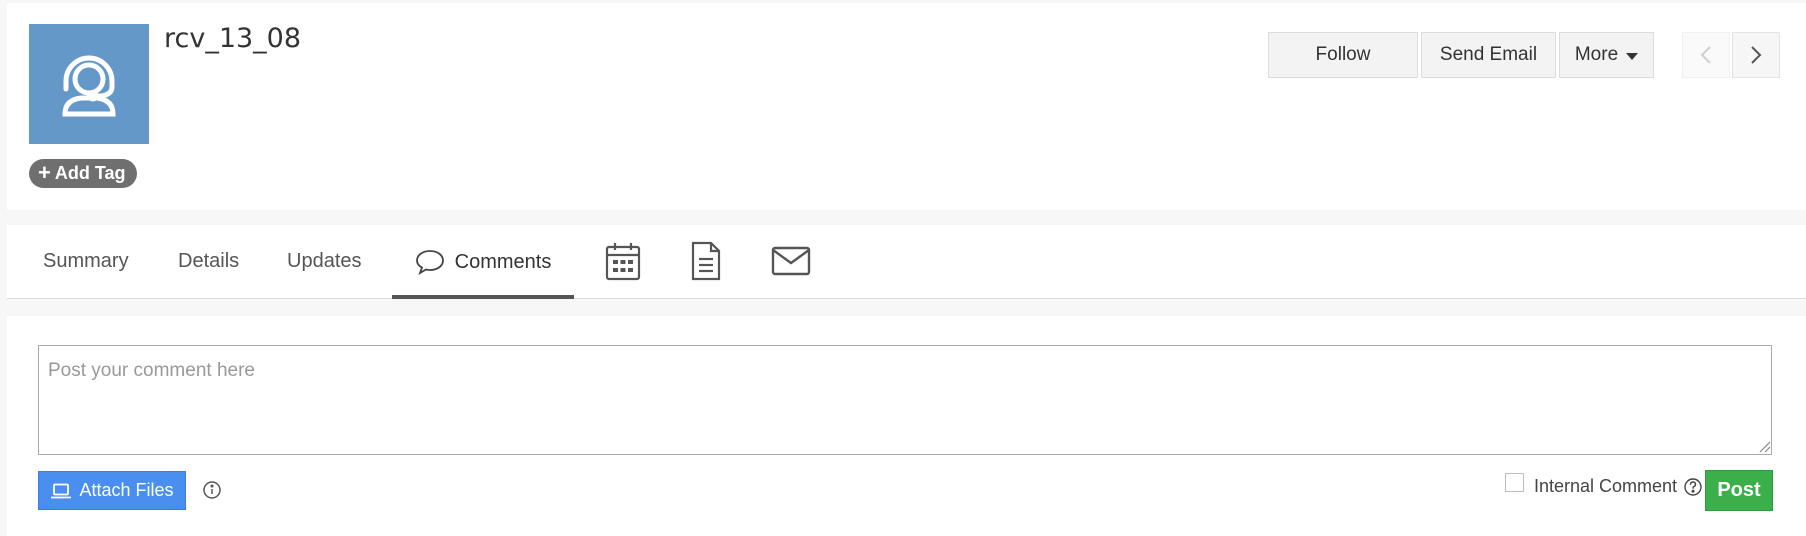 The width and height of the screenshot is (1806, 536). I want to click on tab-comments-label: Comments, so click(503, 261).